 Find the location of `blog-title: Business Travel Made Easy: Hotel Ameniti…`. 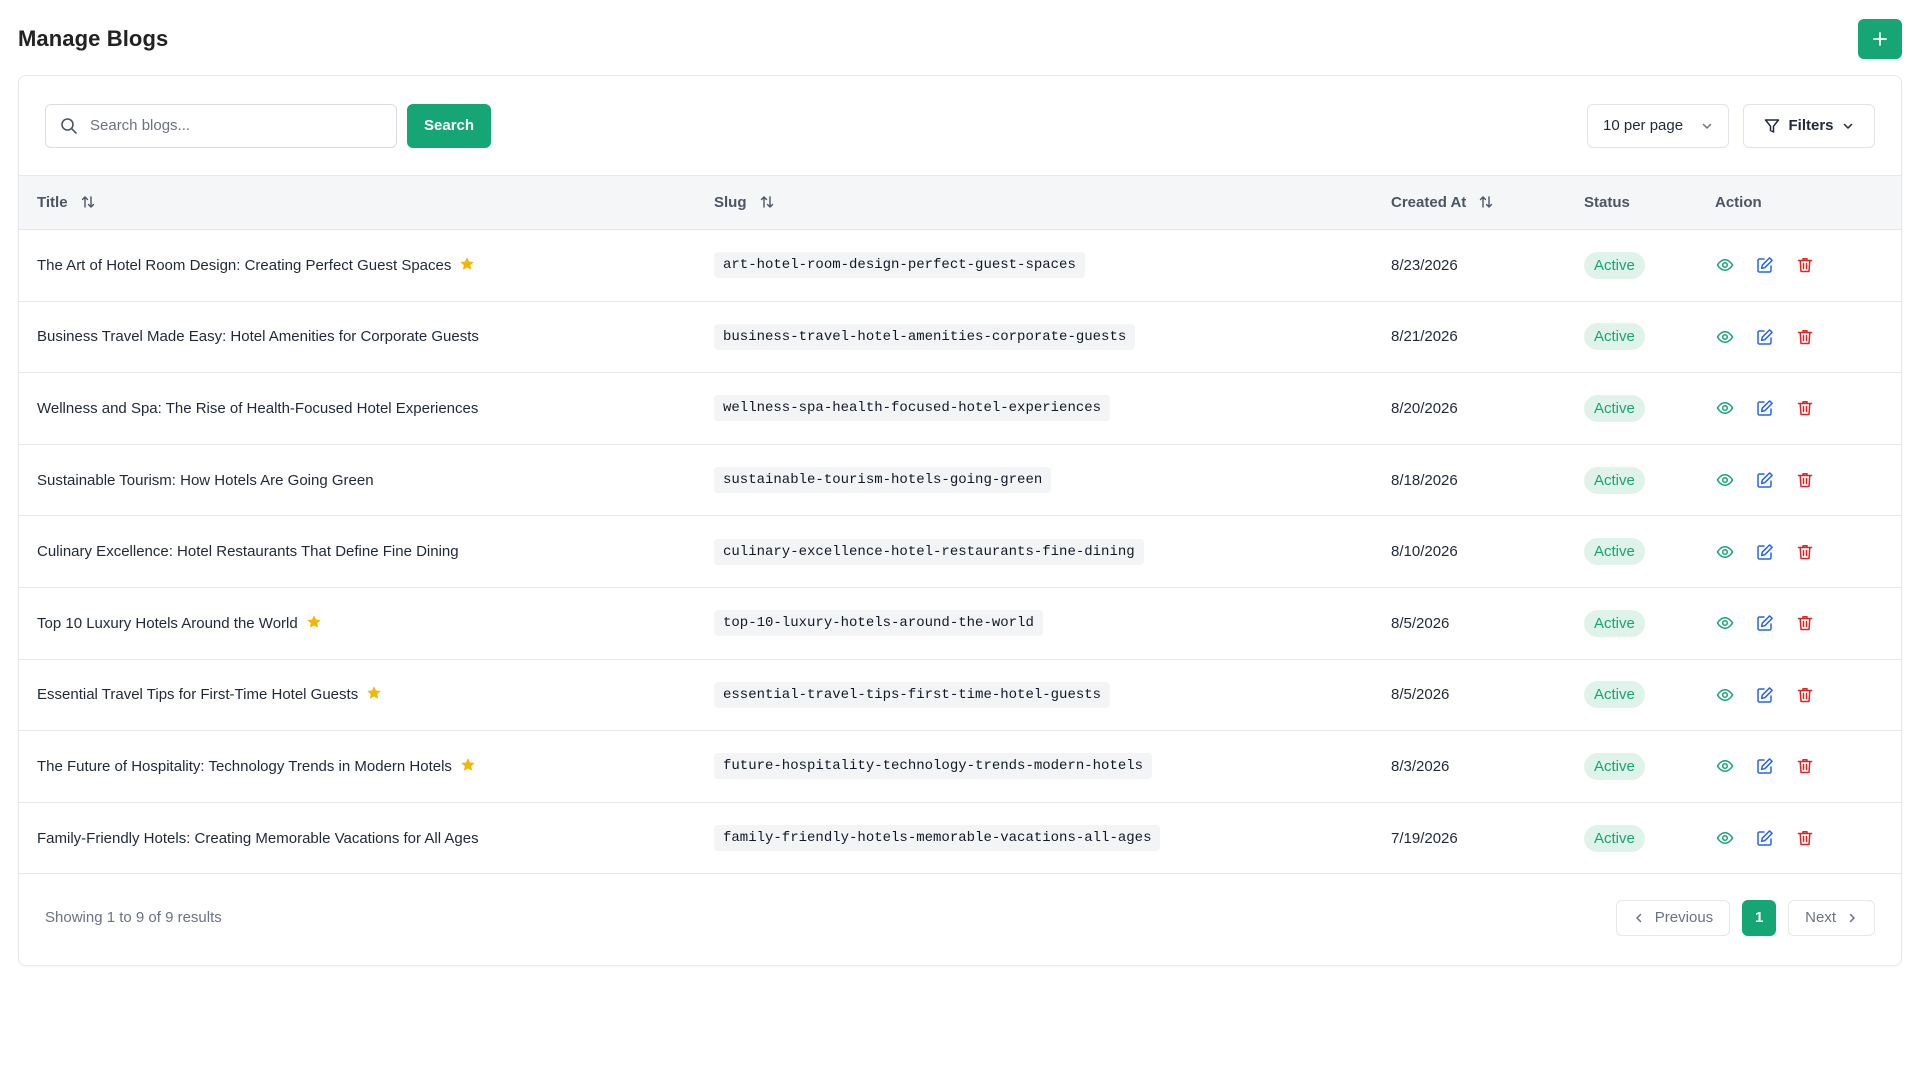

blog-title: Business Travel Made Easy: Hotel Ameniti… is located at coordinates (258, 336).